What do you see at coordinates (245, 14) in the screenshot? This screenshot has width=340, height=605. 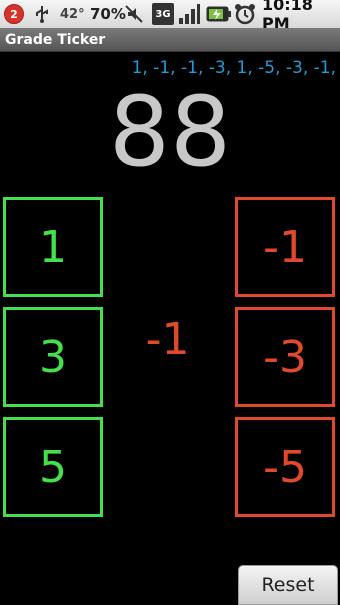 I see `alarm-clock-icon` at bounding box center [245, 14].